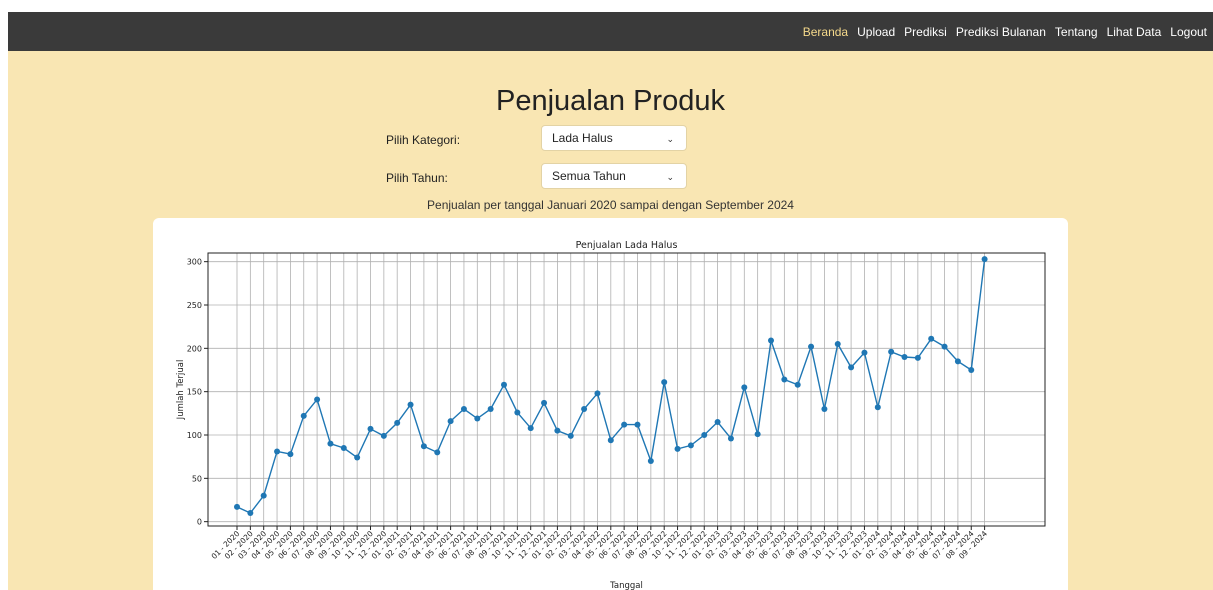 The height and width of the screenshot is (590, 1213). What do you see at coordinates (589, 176) in the screenshot?
I see `year-select-value: Semua Tahun` at bounding box center [589, 176].